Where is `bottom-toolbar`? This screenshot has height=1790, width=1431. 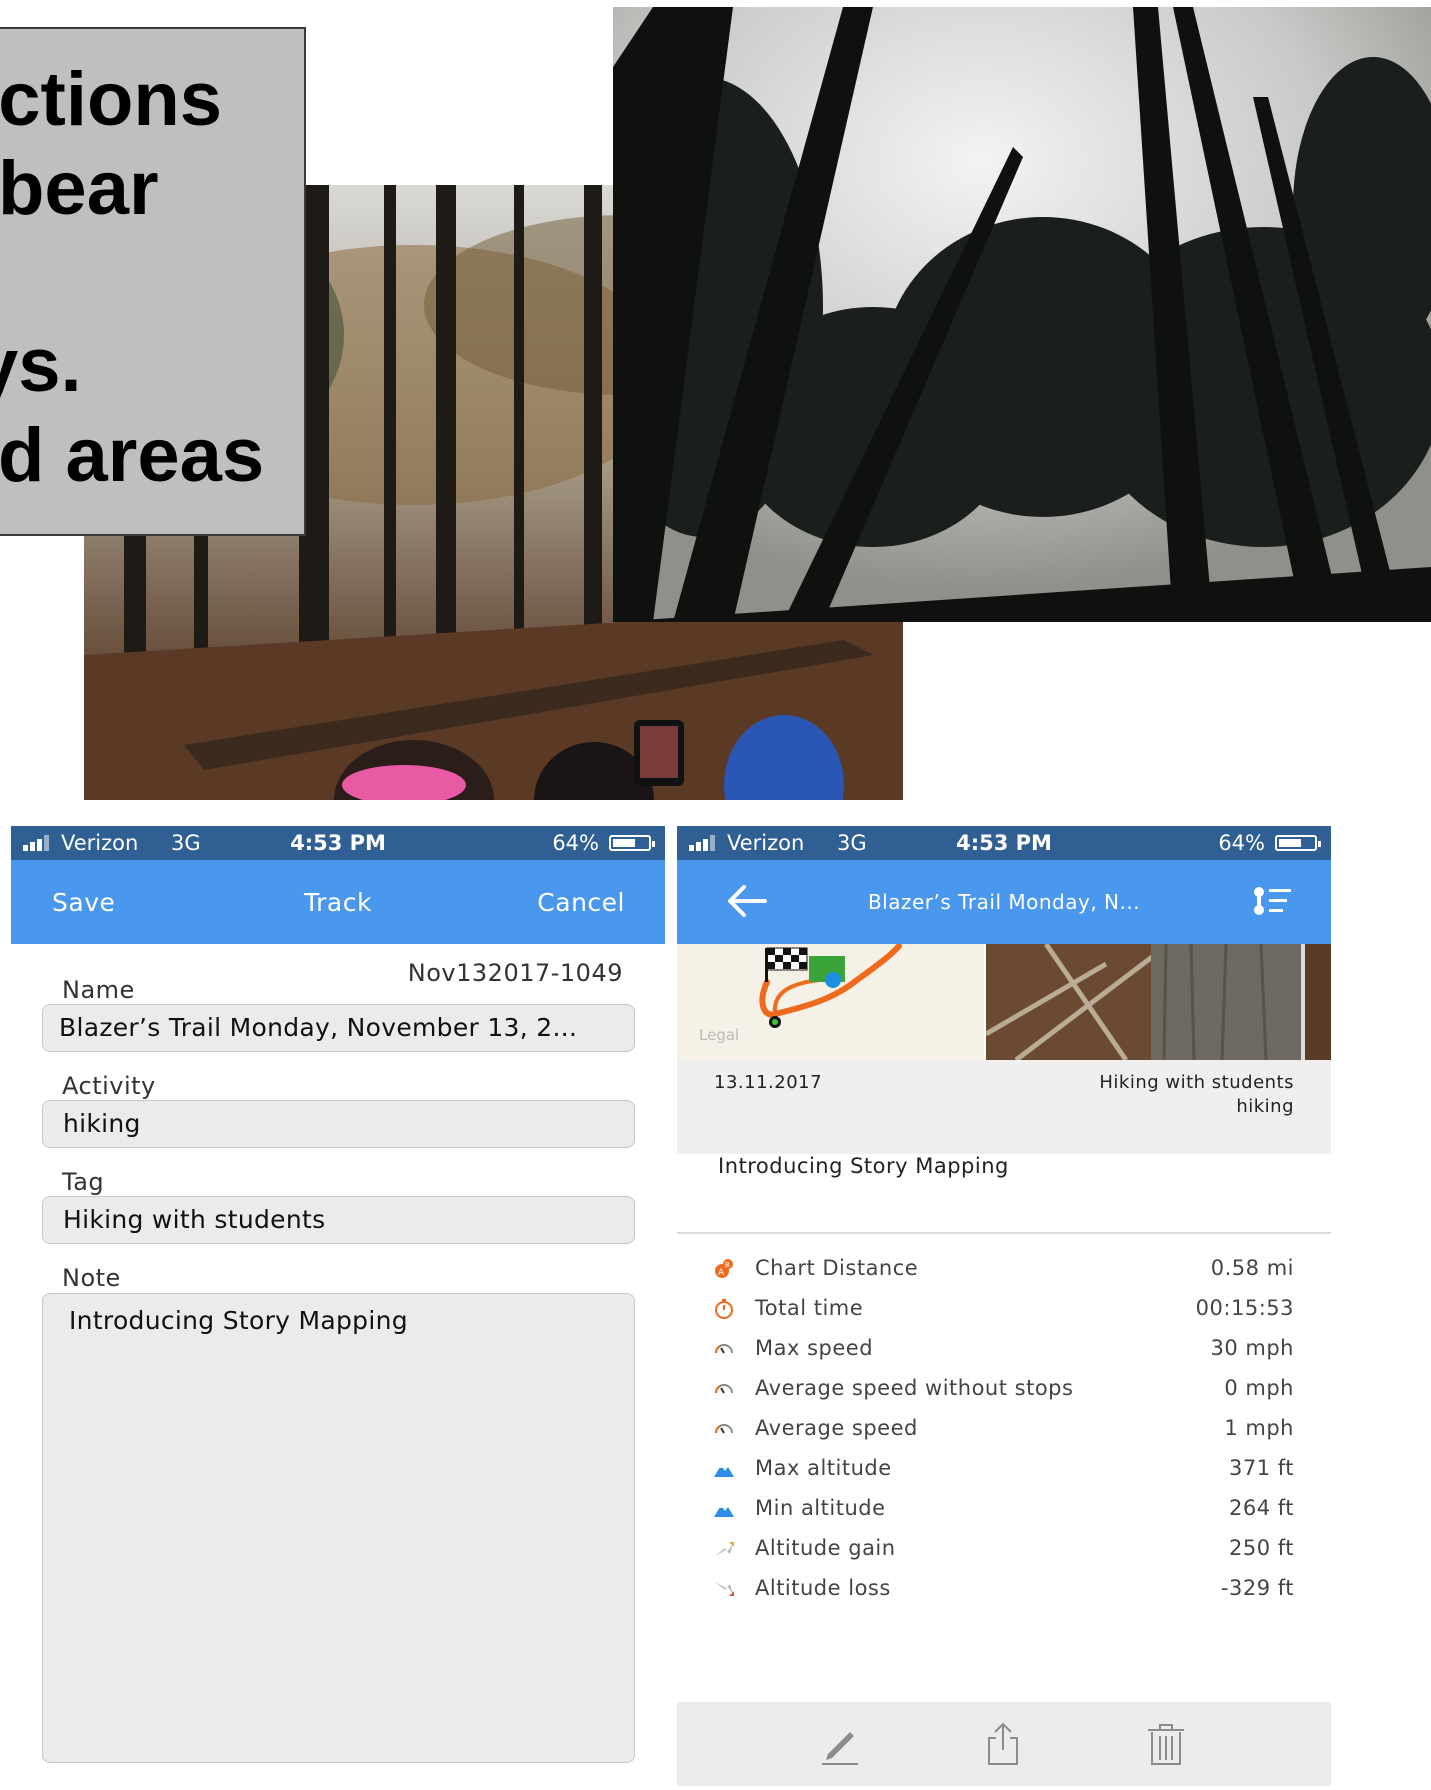
bottom-toolbar is located at coordinates (1004, 1744).